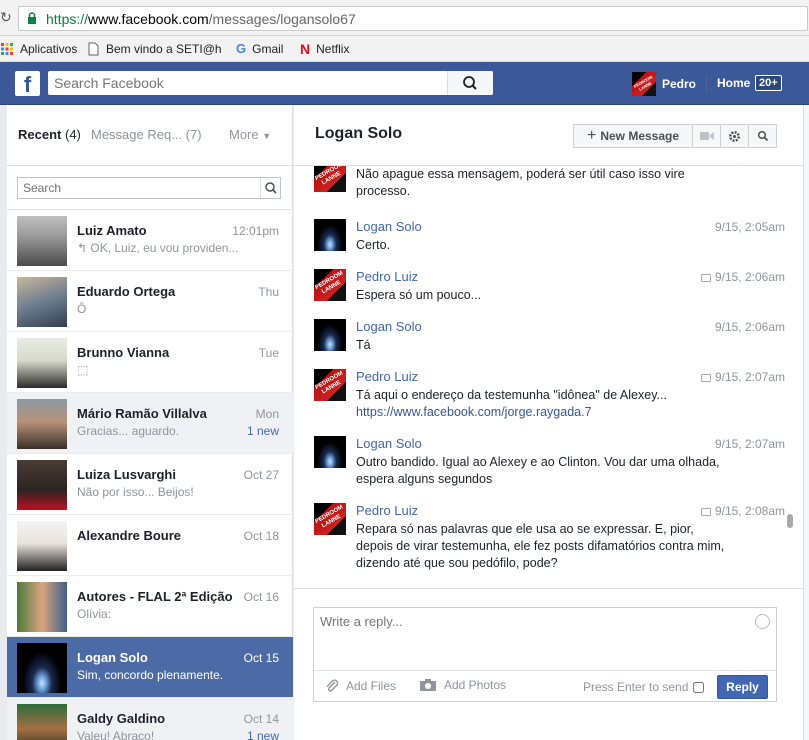 The width and height of the screenshot is (809, 740). I want to click on facebook-logo: f, so click(27, 83).